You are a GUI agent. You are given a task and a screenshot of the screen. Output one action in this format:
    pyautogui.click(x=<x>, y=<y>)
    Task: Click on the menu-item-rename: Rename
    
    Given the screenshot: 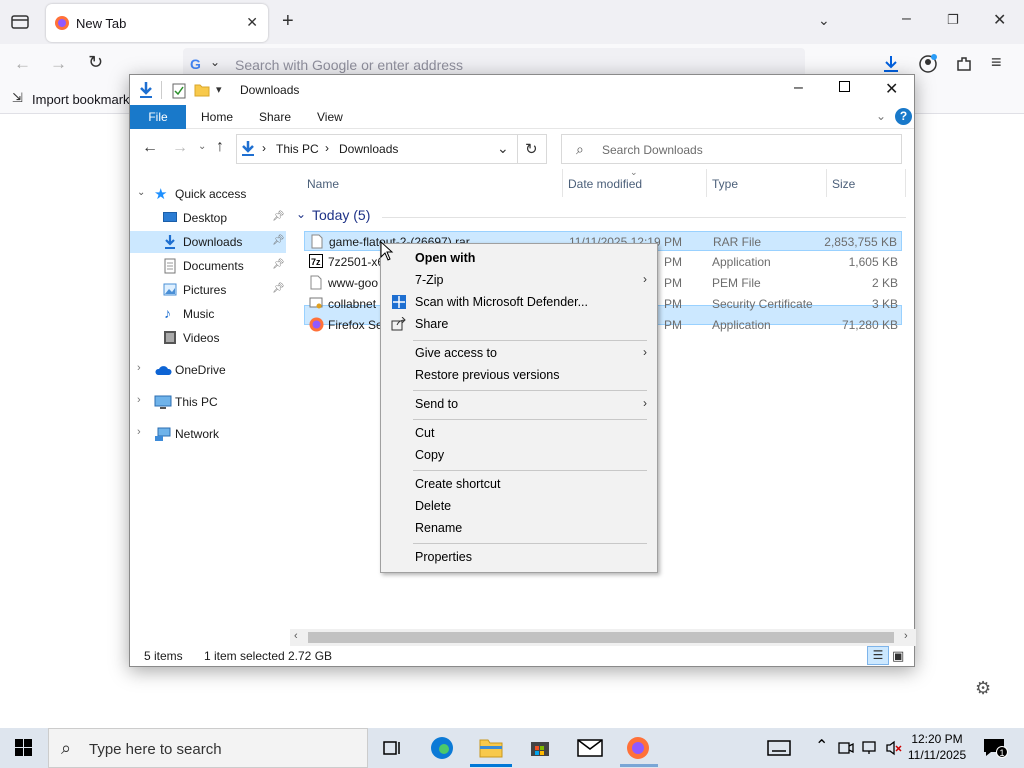 What is the action you would take?
    pyautogui.click(x=519, y=528)
    